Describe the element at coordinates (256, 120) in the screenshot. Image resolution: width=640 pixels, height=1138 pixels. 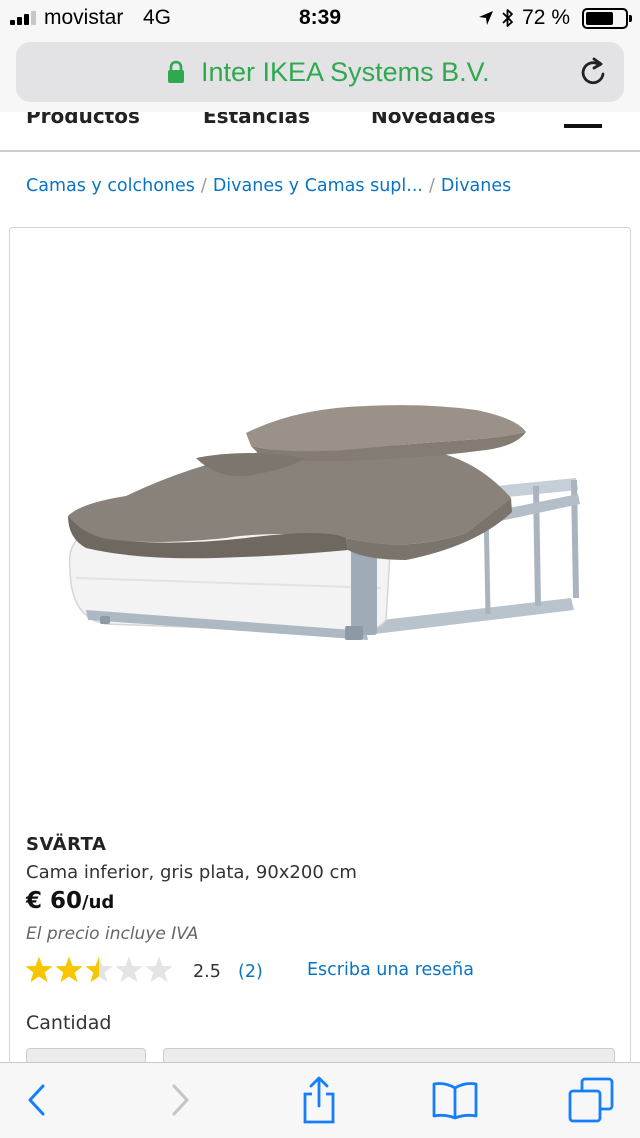
I see `nav-item-estancias: Estancias` at that location.